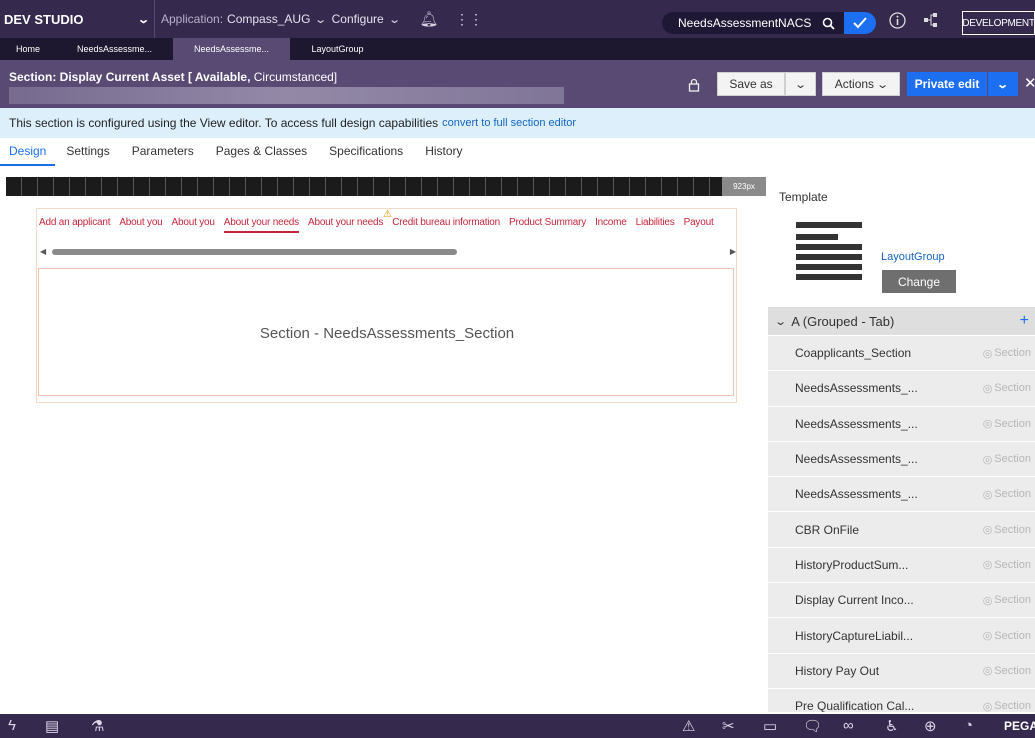  Describe the element at coordinates (901, 354) in the screenshot. I see `list-item: Coapplicants_Section ◎ Section` at that location.